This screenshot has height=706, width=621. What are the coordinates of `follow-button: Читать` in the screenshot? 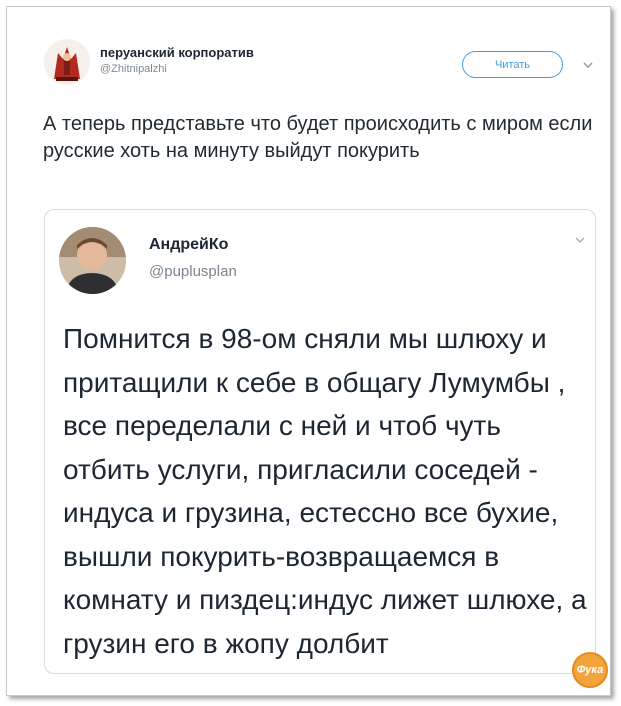 It's located at (512, 64).